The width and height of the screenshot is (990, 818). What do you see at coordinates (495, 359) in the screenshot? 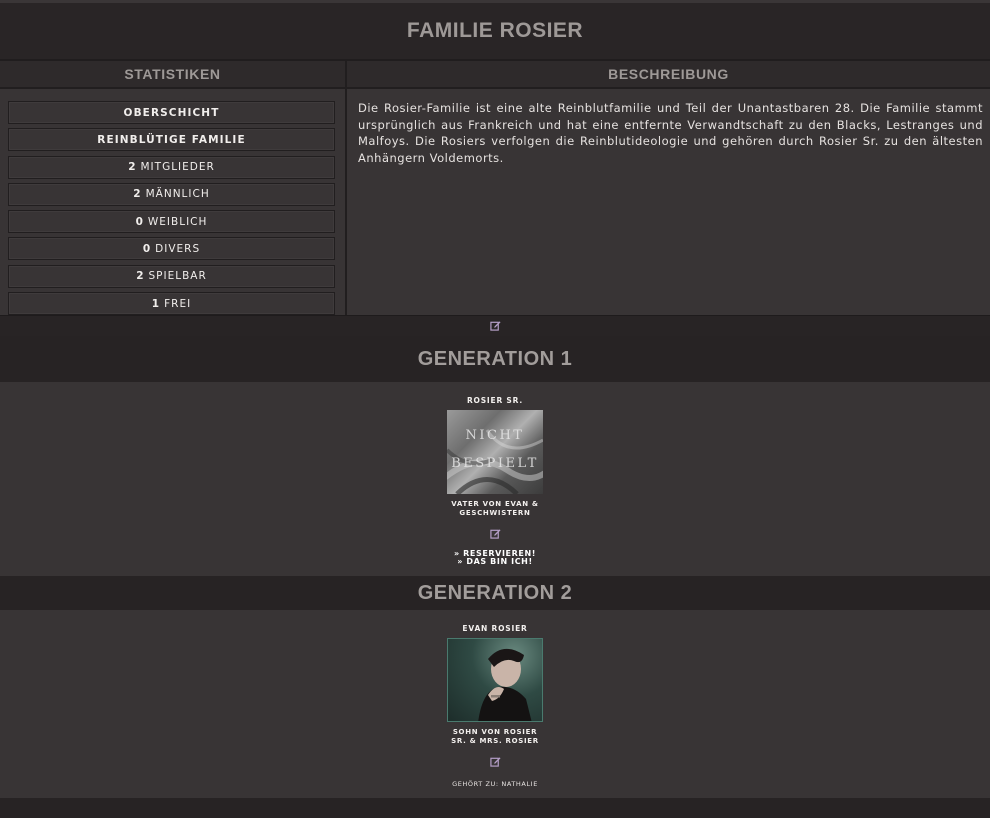
I see `generation-1-heading: GENERATION 1` at bounding box center [495, 359].